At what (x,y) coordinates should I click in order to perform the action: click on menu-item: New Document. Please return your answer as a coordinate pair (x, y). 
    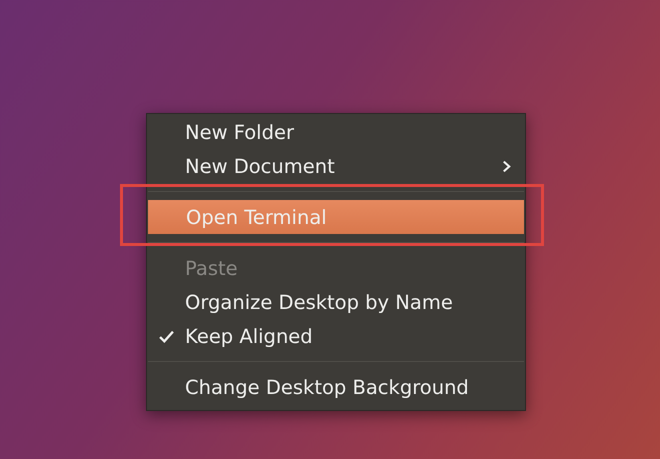
    Looking at the image, I should click on (336, 166).